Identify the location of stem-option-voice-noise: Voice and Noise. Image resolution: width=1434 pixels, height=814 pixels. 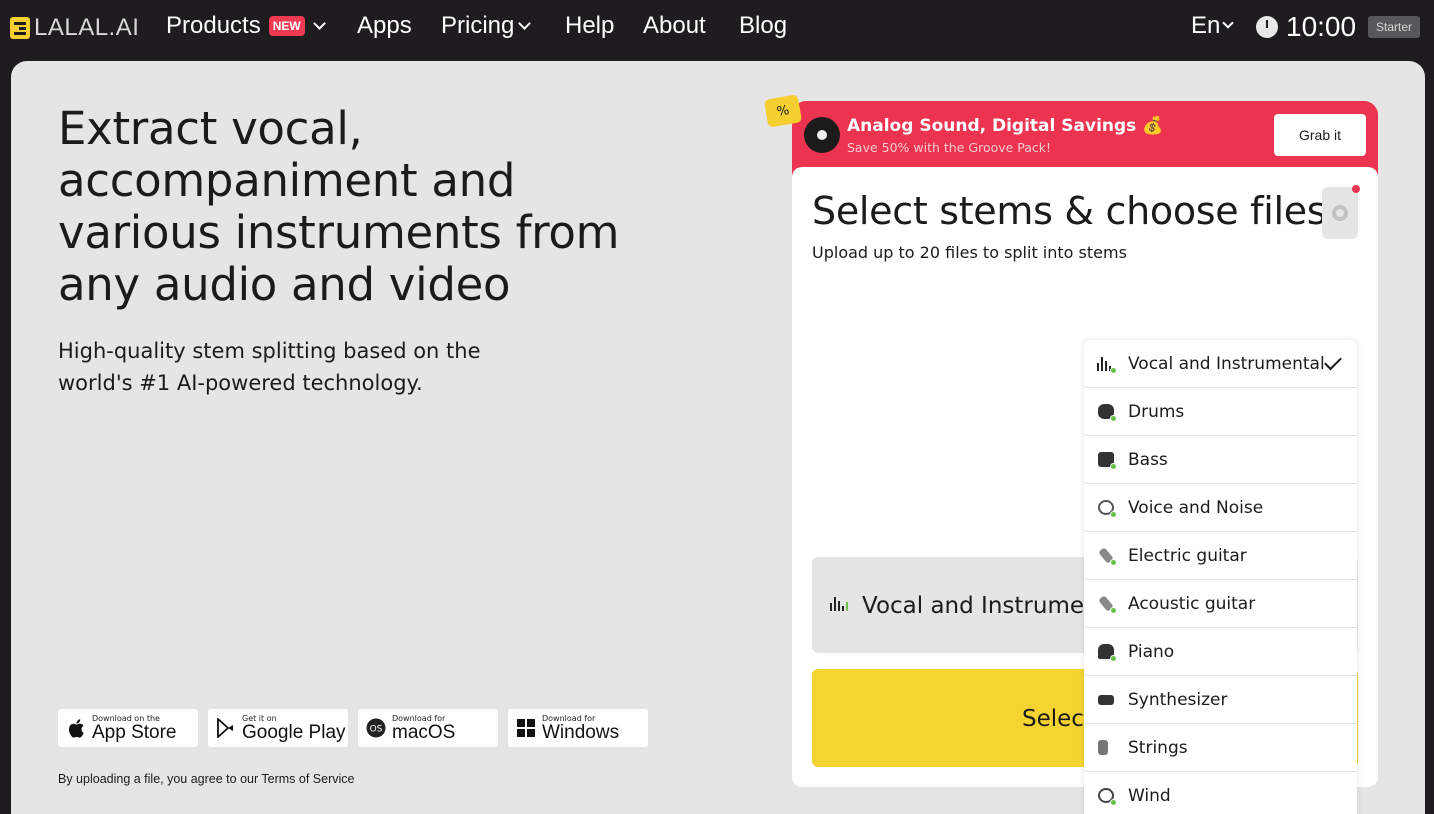
(1220, 508).